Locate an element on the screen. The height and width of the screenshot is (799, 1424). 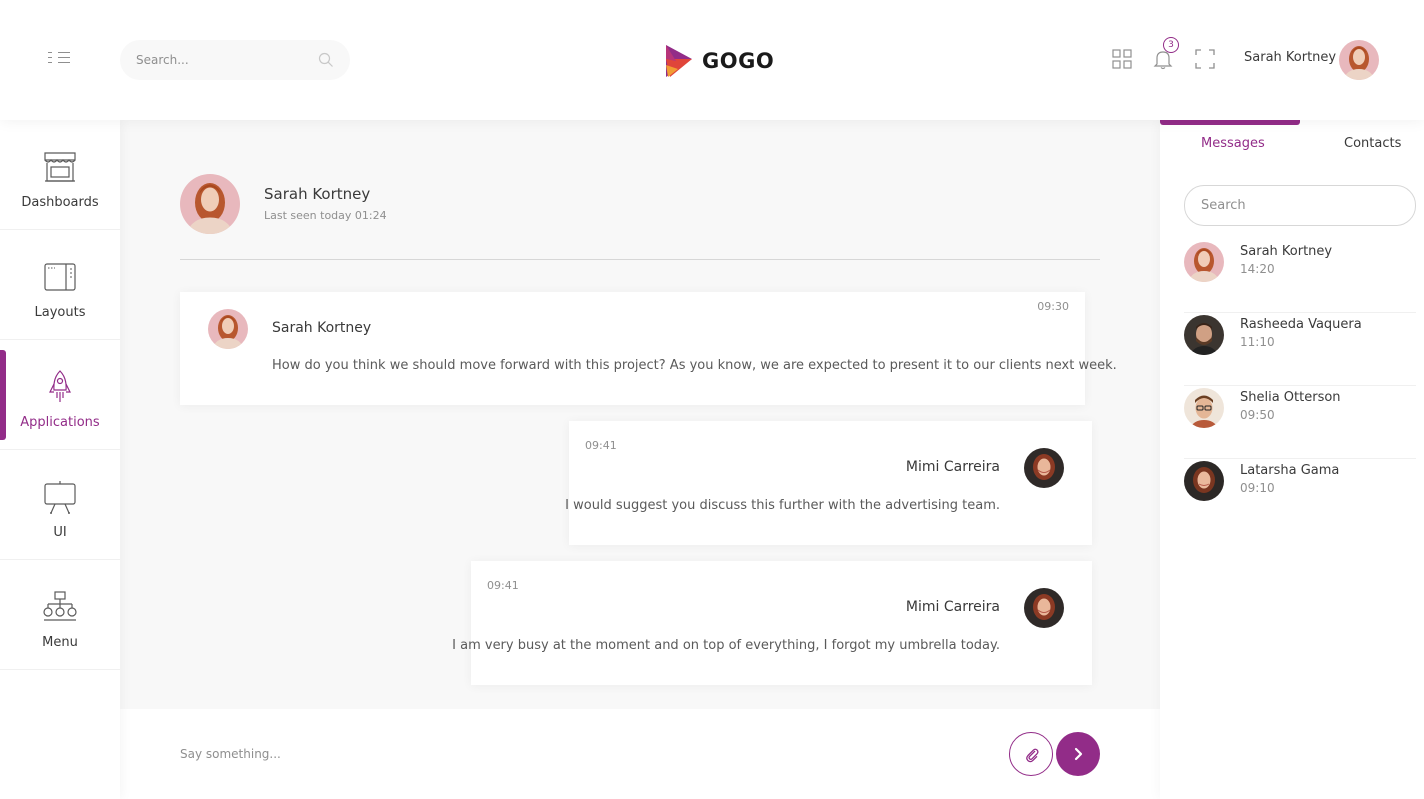
sidebar-item-label: Menu is located at coordinates (60, 642).